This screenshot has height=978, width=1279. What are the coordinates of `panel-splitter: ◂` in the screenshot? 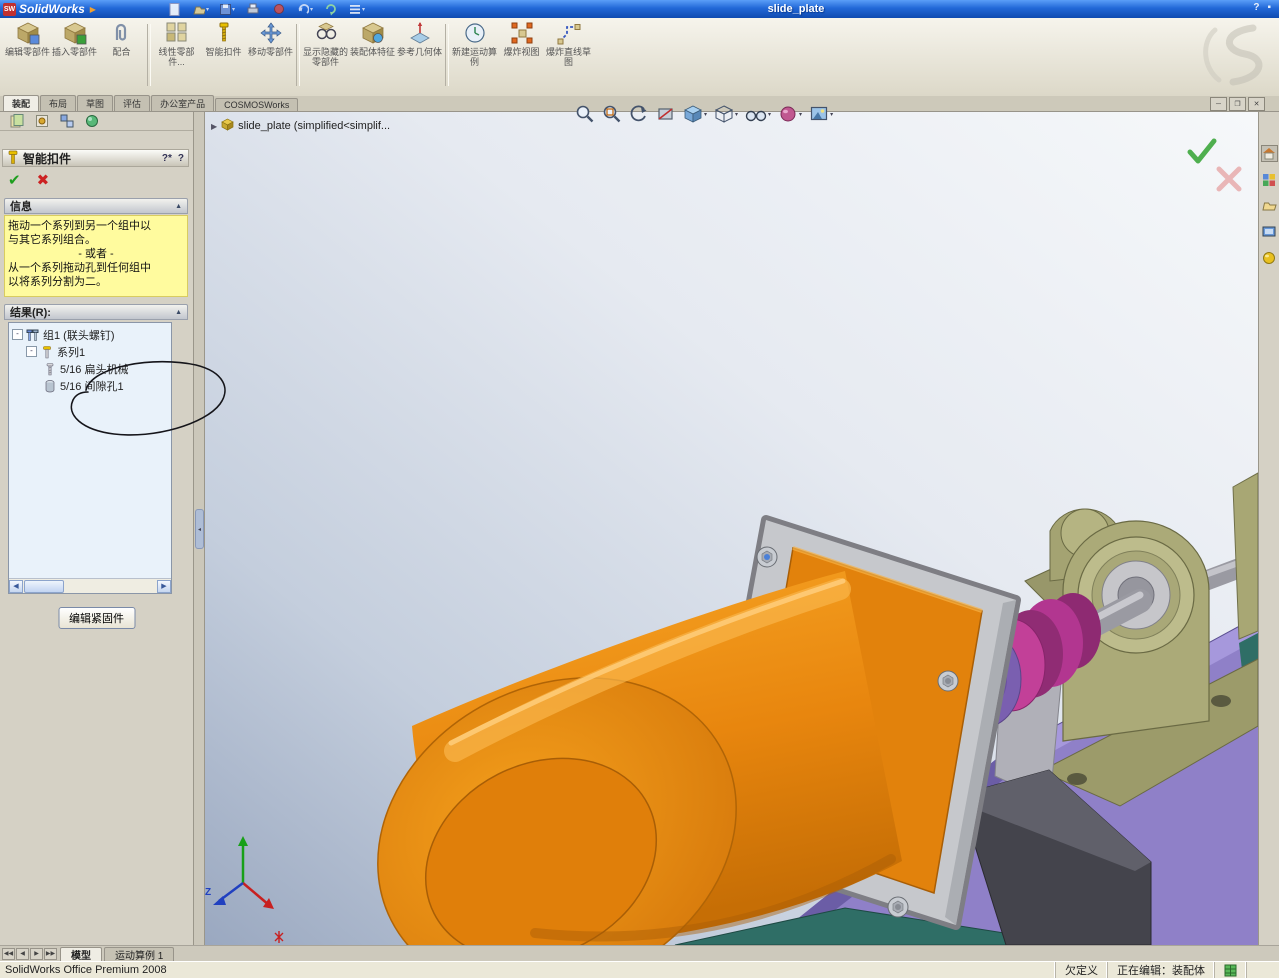 It's located at (199, 528).